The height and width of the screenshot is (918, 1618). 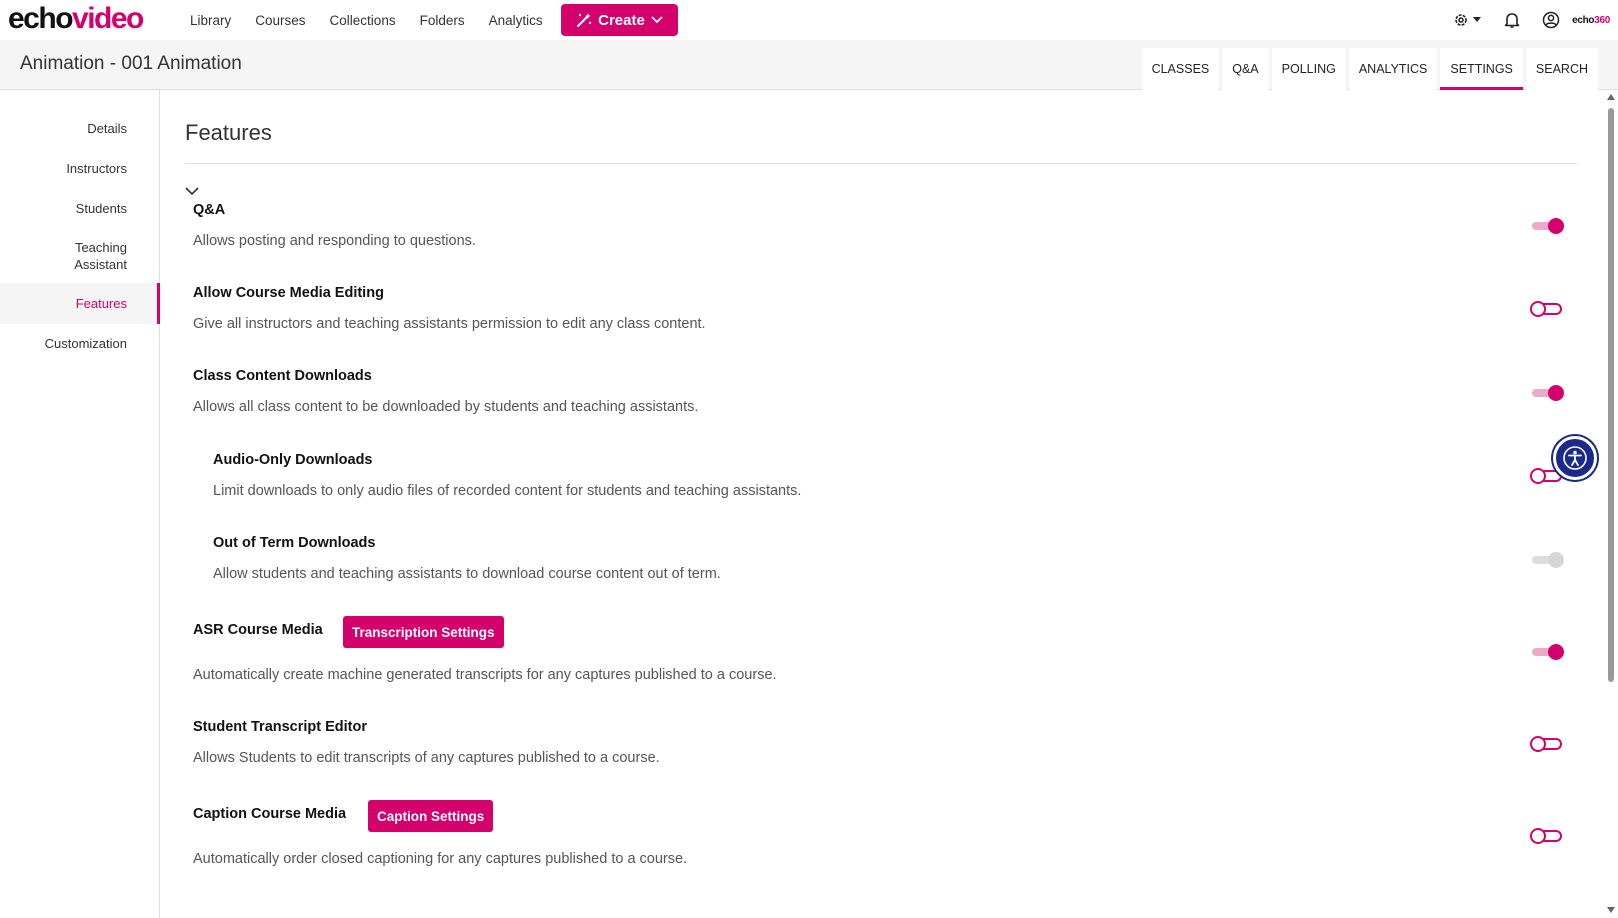 What do you see at coordinates (516, 20) in the screenshot?
I see `nav-analytics: Analytics` at bounding box center [516, 20].